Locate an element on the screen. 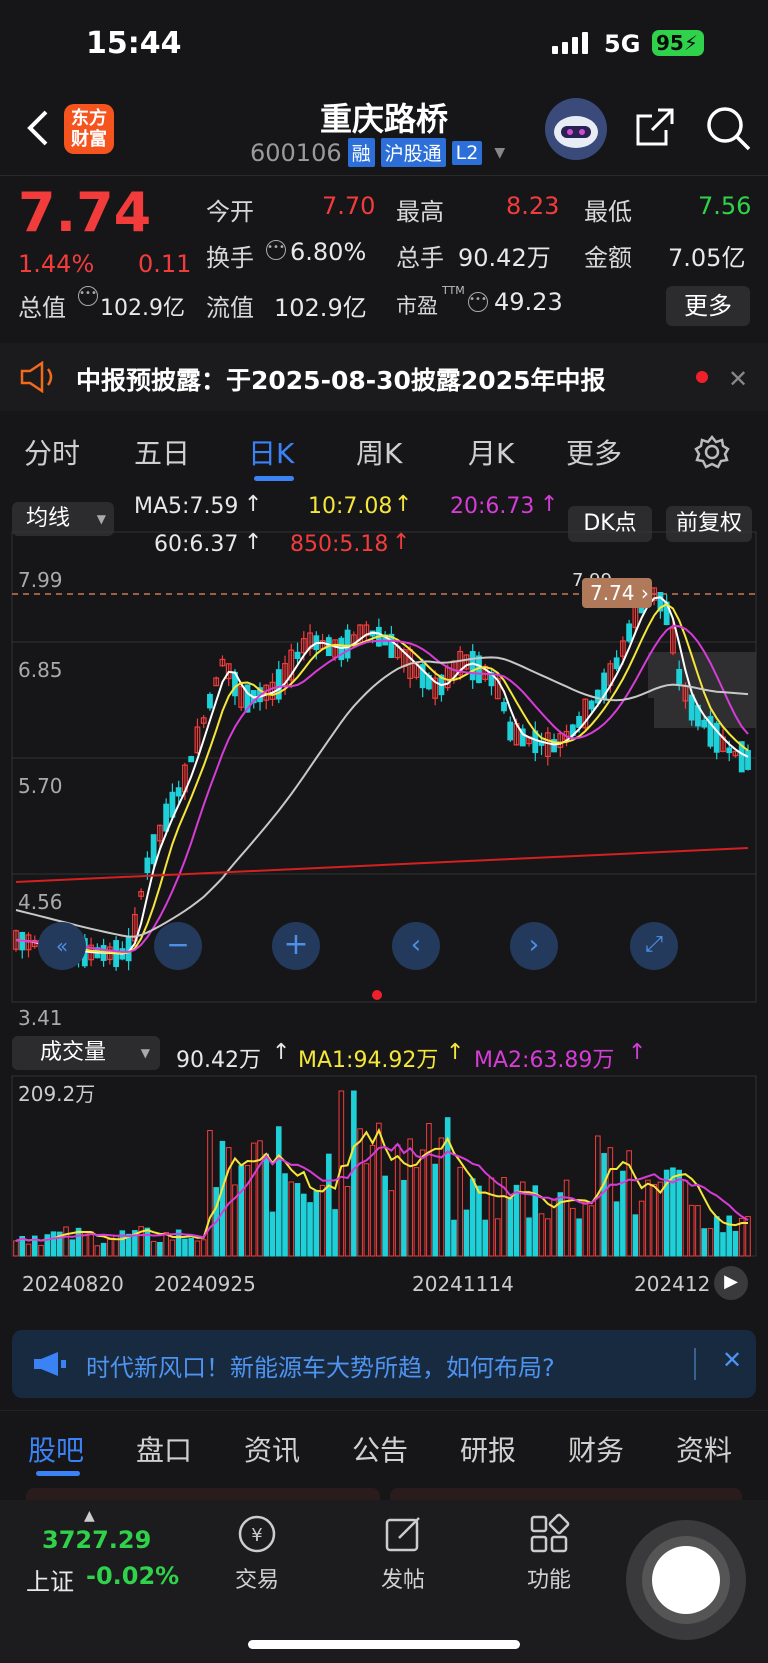 The width and height of the screenshot is (768, 1663). x-tick-label: 20240925 is located at coordinates (205, 1284).